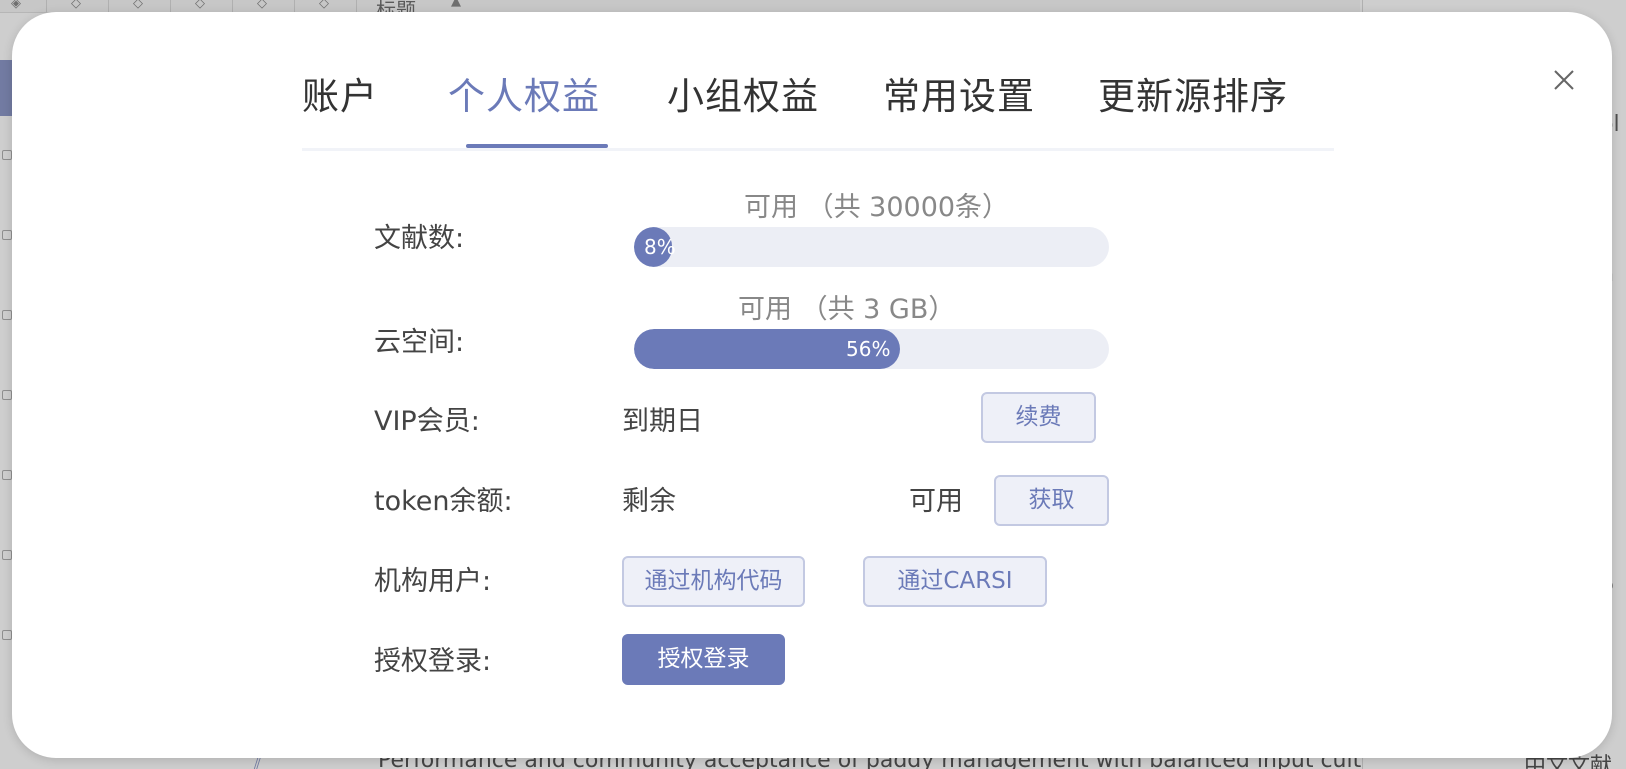  Describe the element at coordinates (433, 661) in the screenshot. I see `auth-login-label: 授权登录:` at that location.